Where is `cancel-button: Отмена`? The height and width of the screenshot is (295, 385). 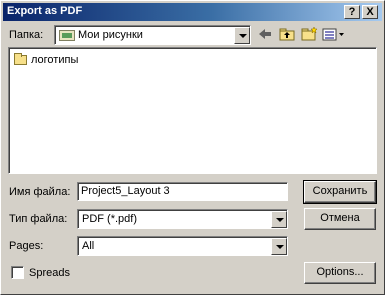 cancel-button: Отмена is located at coordinates (340, 219).